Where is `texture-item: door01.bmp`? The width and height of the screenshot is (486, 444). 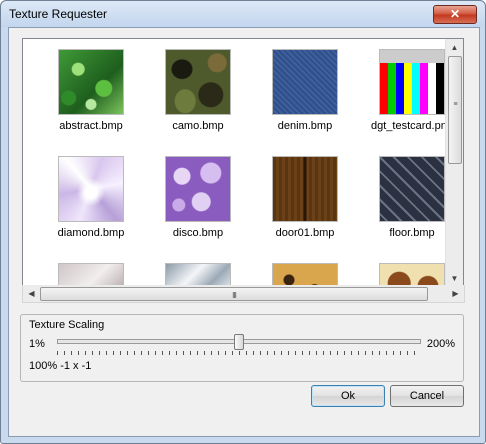
texture-item: door01.bmp is located at coordinates (305, 197).